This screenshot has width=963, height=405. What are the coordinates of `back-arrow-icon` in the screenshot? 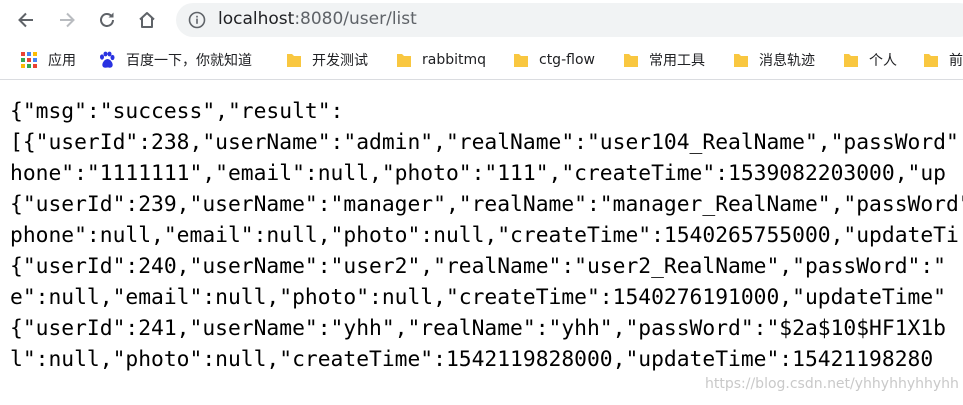 It's located at (25, 20).